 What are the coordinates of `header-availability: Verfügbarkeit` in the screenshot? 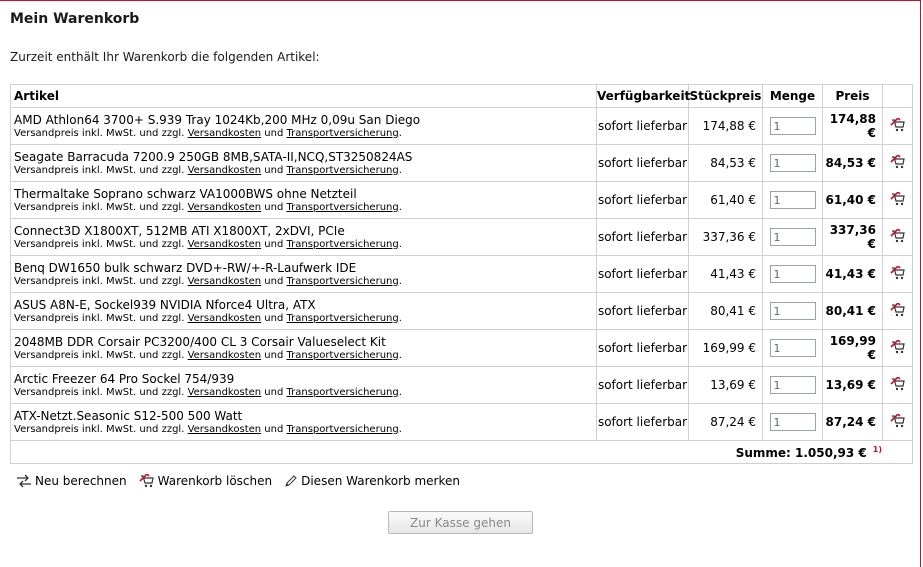 It's located at (643, 96).